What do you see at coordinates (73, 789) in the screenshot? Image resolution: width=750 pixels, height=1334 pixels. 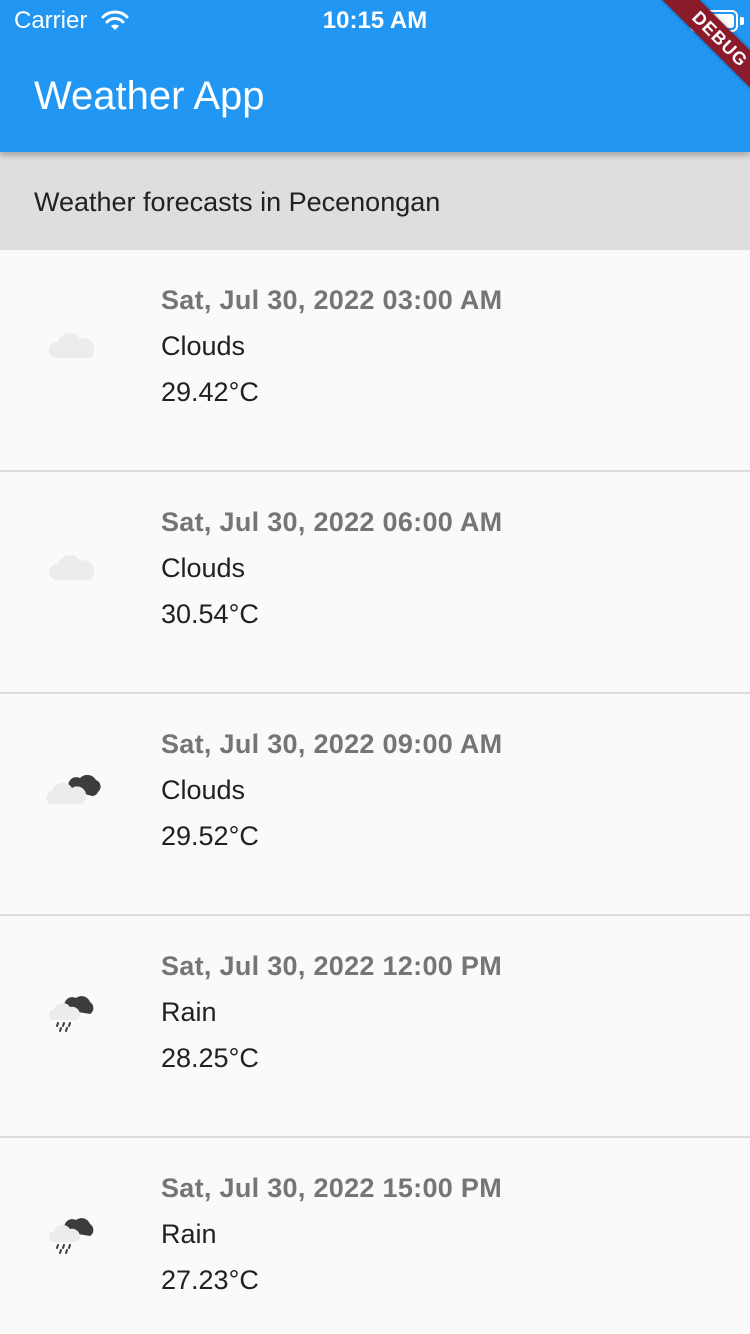 I see `broken-clouds-icon` at bounding box center [73, 789].